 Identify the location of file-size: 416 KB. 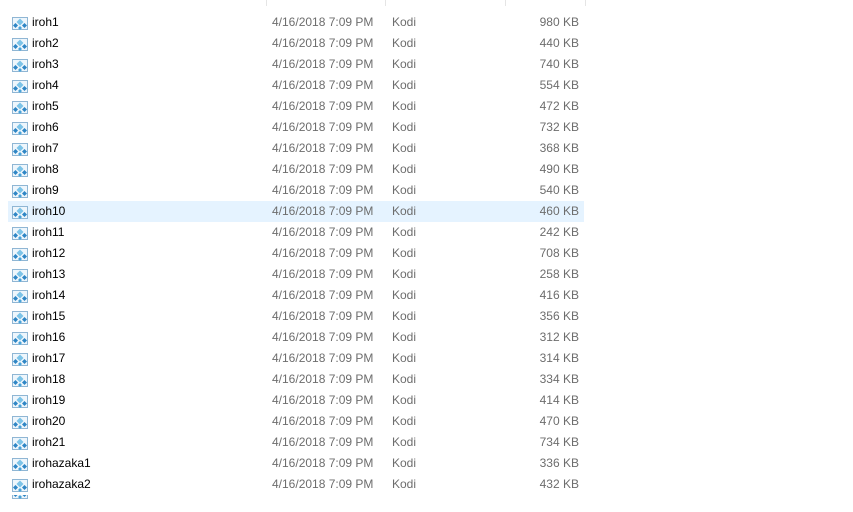
(559, 295).